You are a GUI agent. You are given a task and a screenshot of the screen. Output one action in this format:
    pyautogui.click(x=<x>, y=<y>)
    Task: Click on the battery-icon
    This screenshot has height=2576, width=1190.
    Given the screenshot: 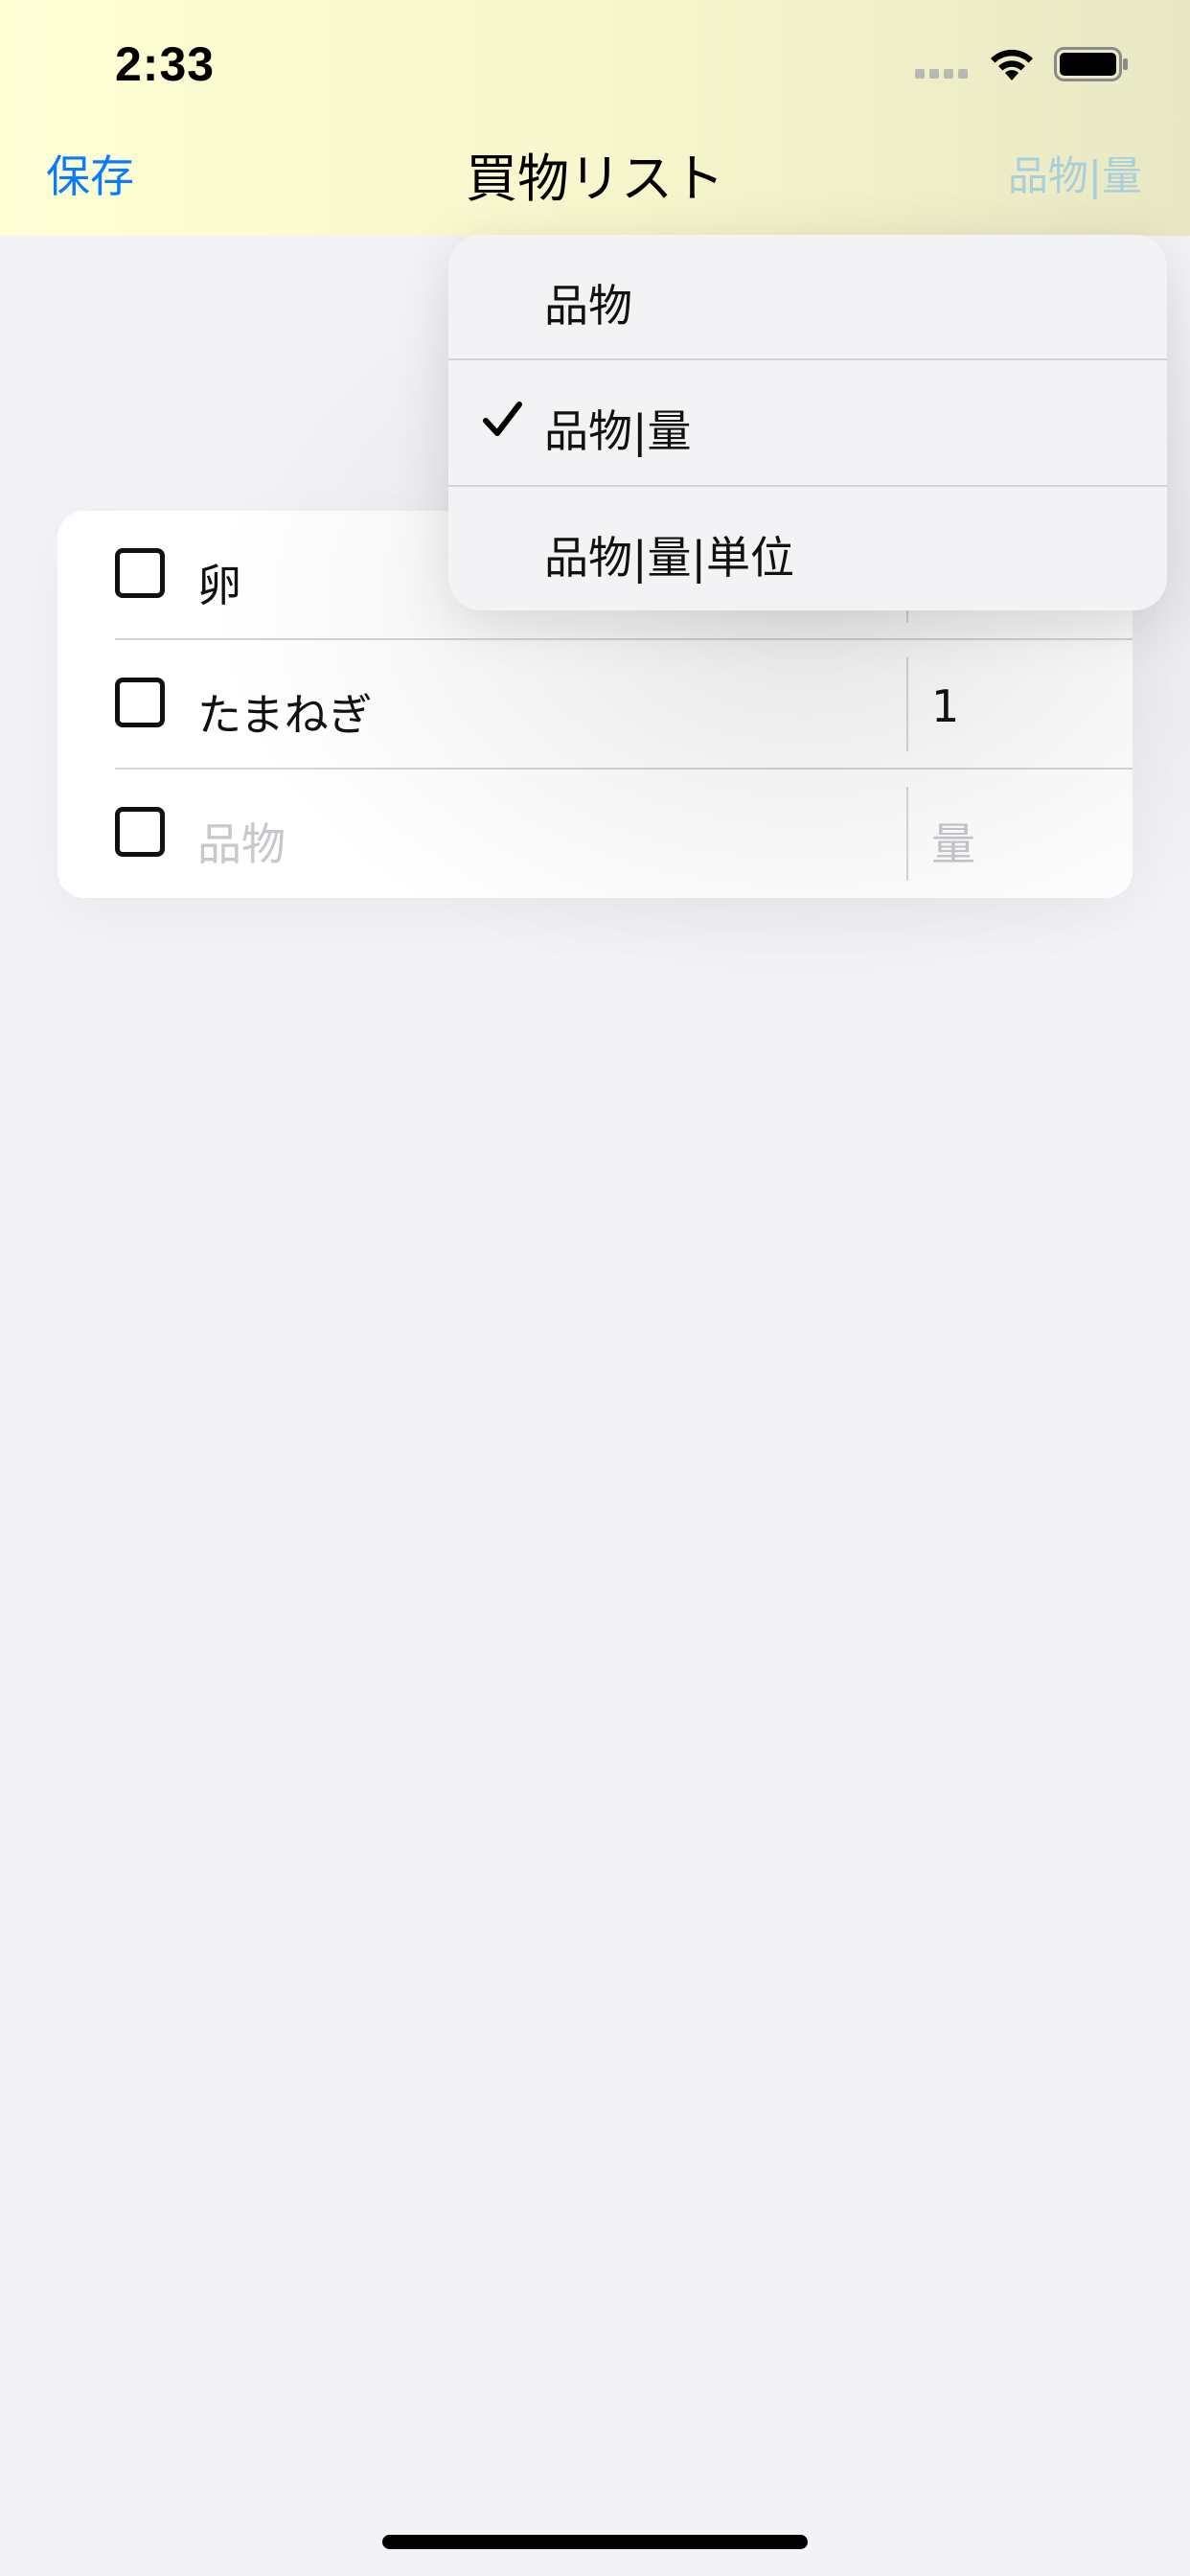 What is the action you would take?
    pyautogui.click(x=1091, y=64)
    